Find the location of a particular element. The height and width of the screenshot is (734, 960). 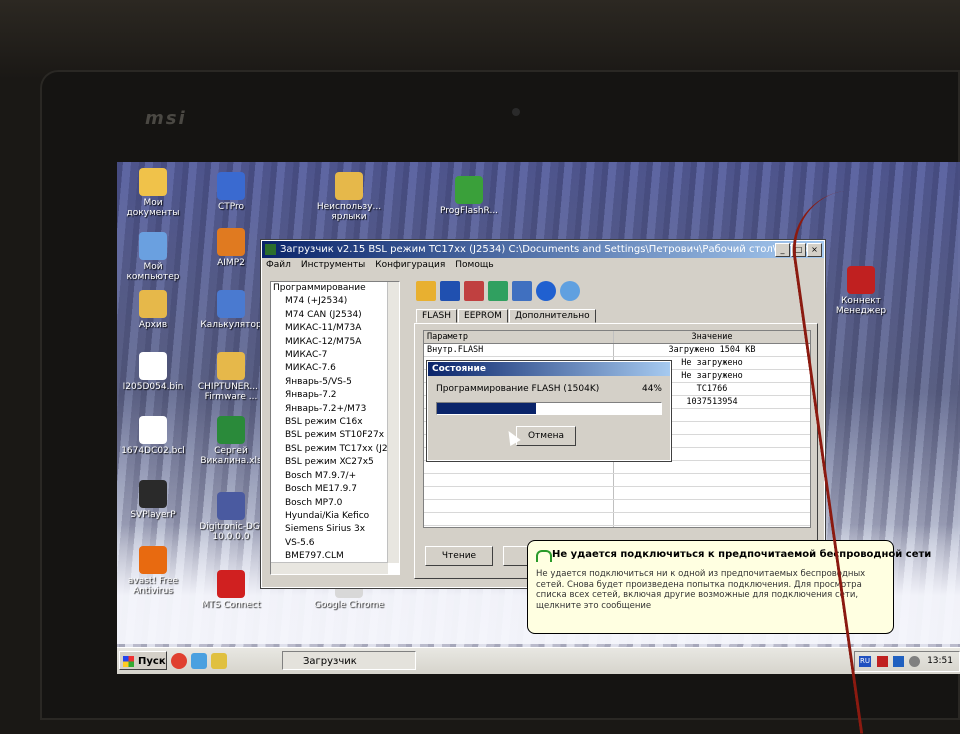

tab-additional: Дополнительно is located at coordinates (552, 316).